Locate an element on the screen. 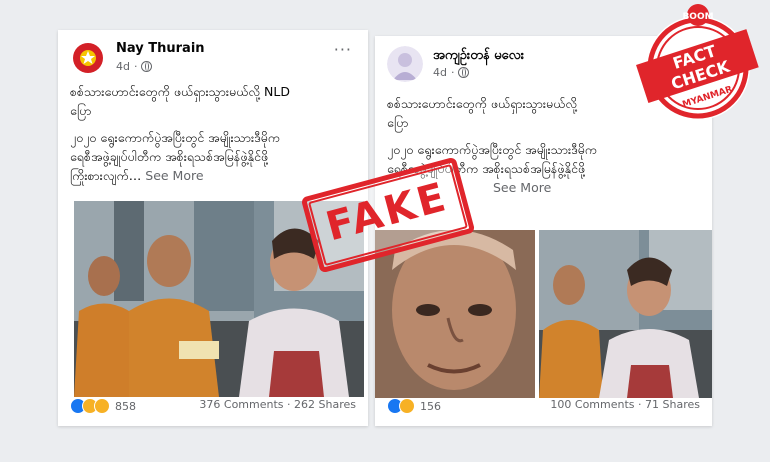 This screenshot has height=462, width=770. comments-count: 100 Comments is located at coordinates (592, 404).